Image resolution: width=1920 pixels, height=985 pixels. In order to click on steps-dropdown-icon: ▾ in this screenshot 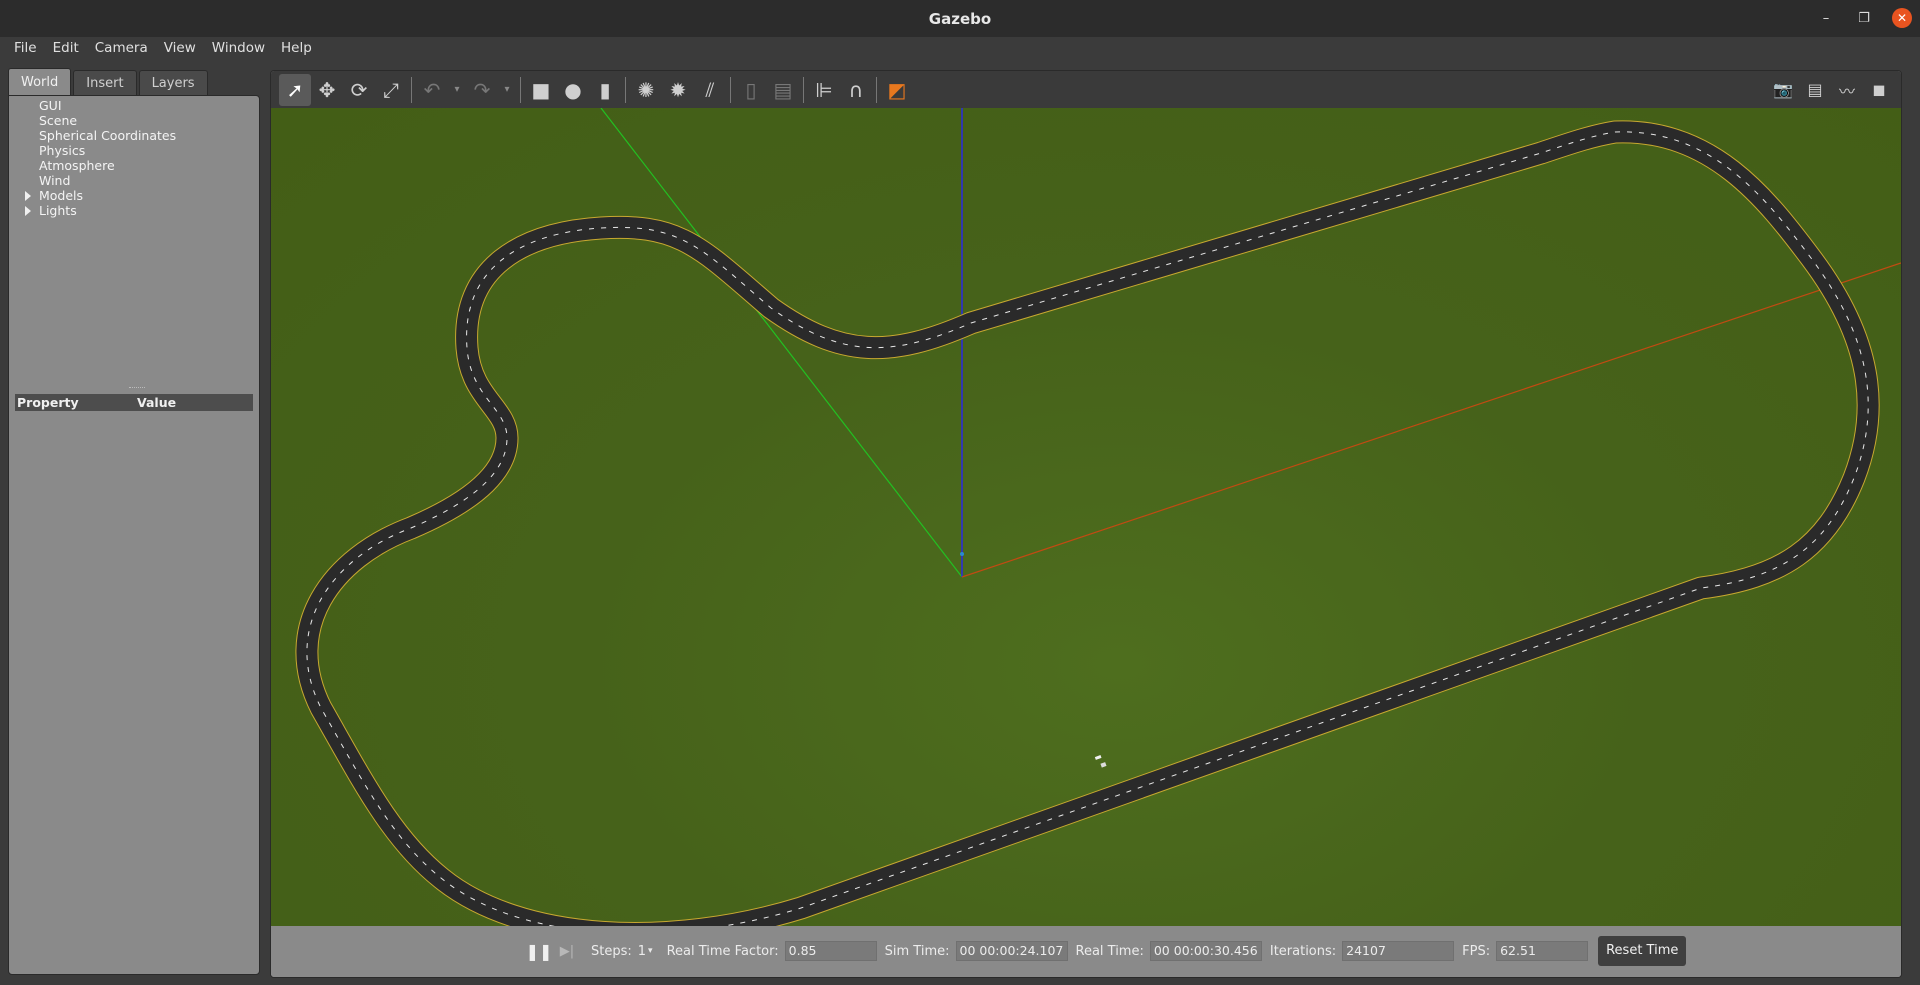, I will do `click(650, 951)`.